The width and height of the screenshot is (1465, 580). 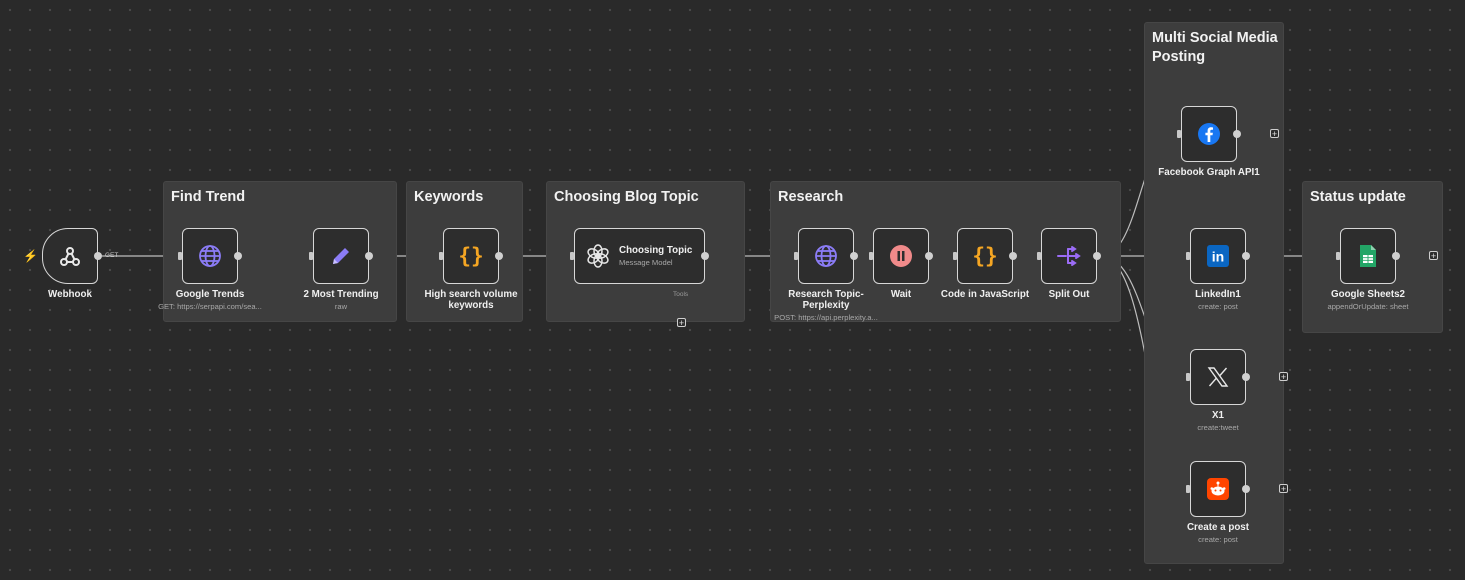 I want to click on node-label: LinkedIn1, so click(x=1218, y=294).